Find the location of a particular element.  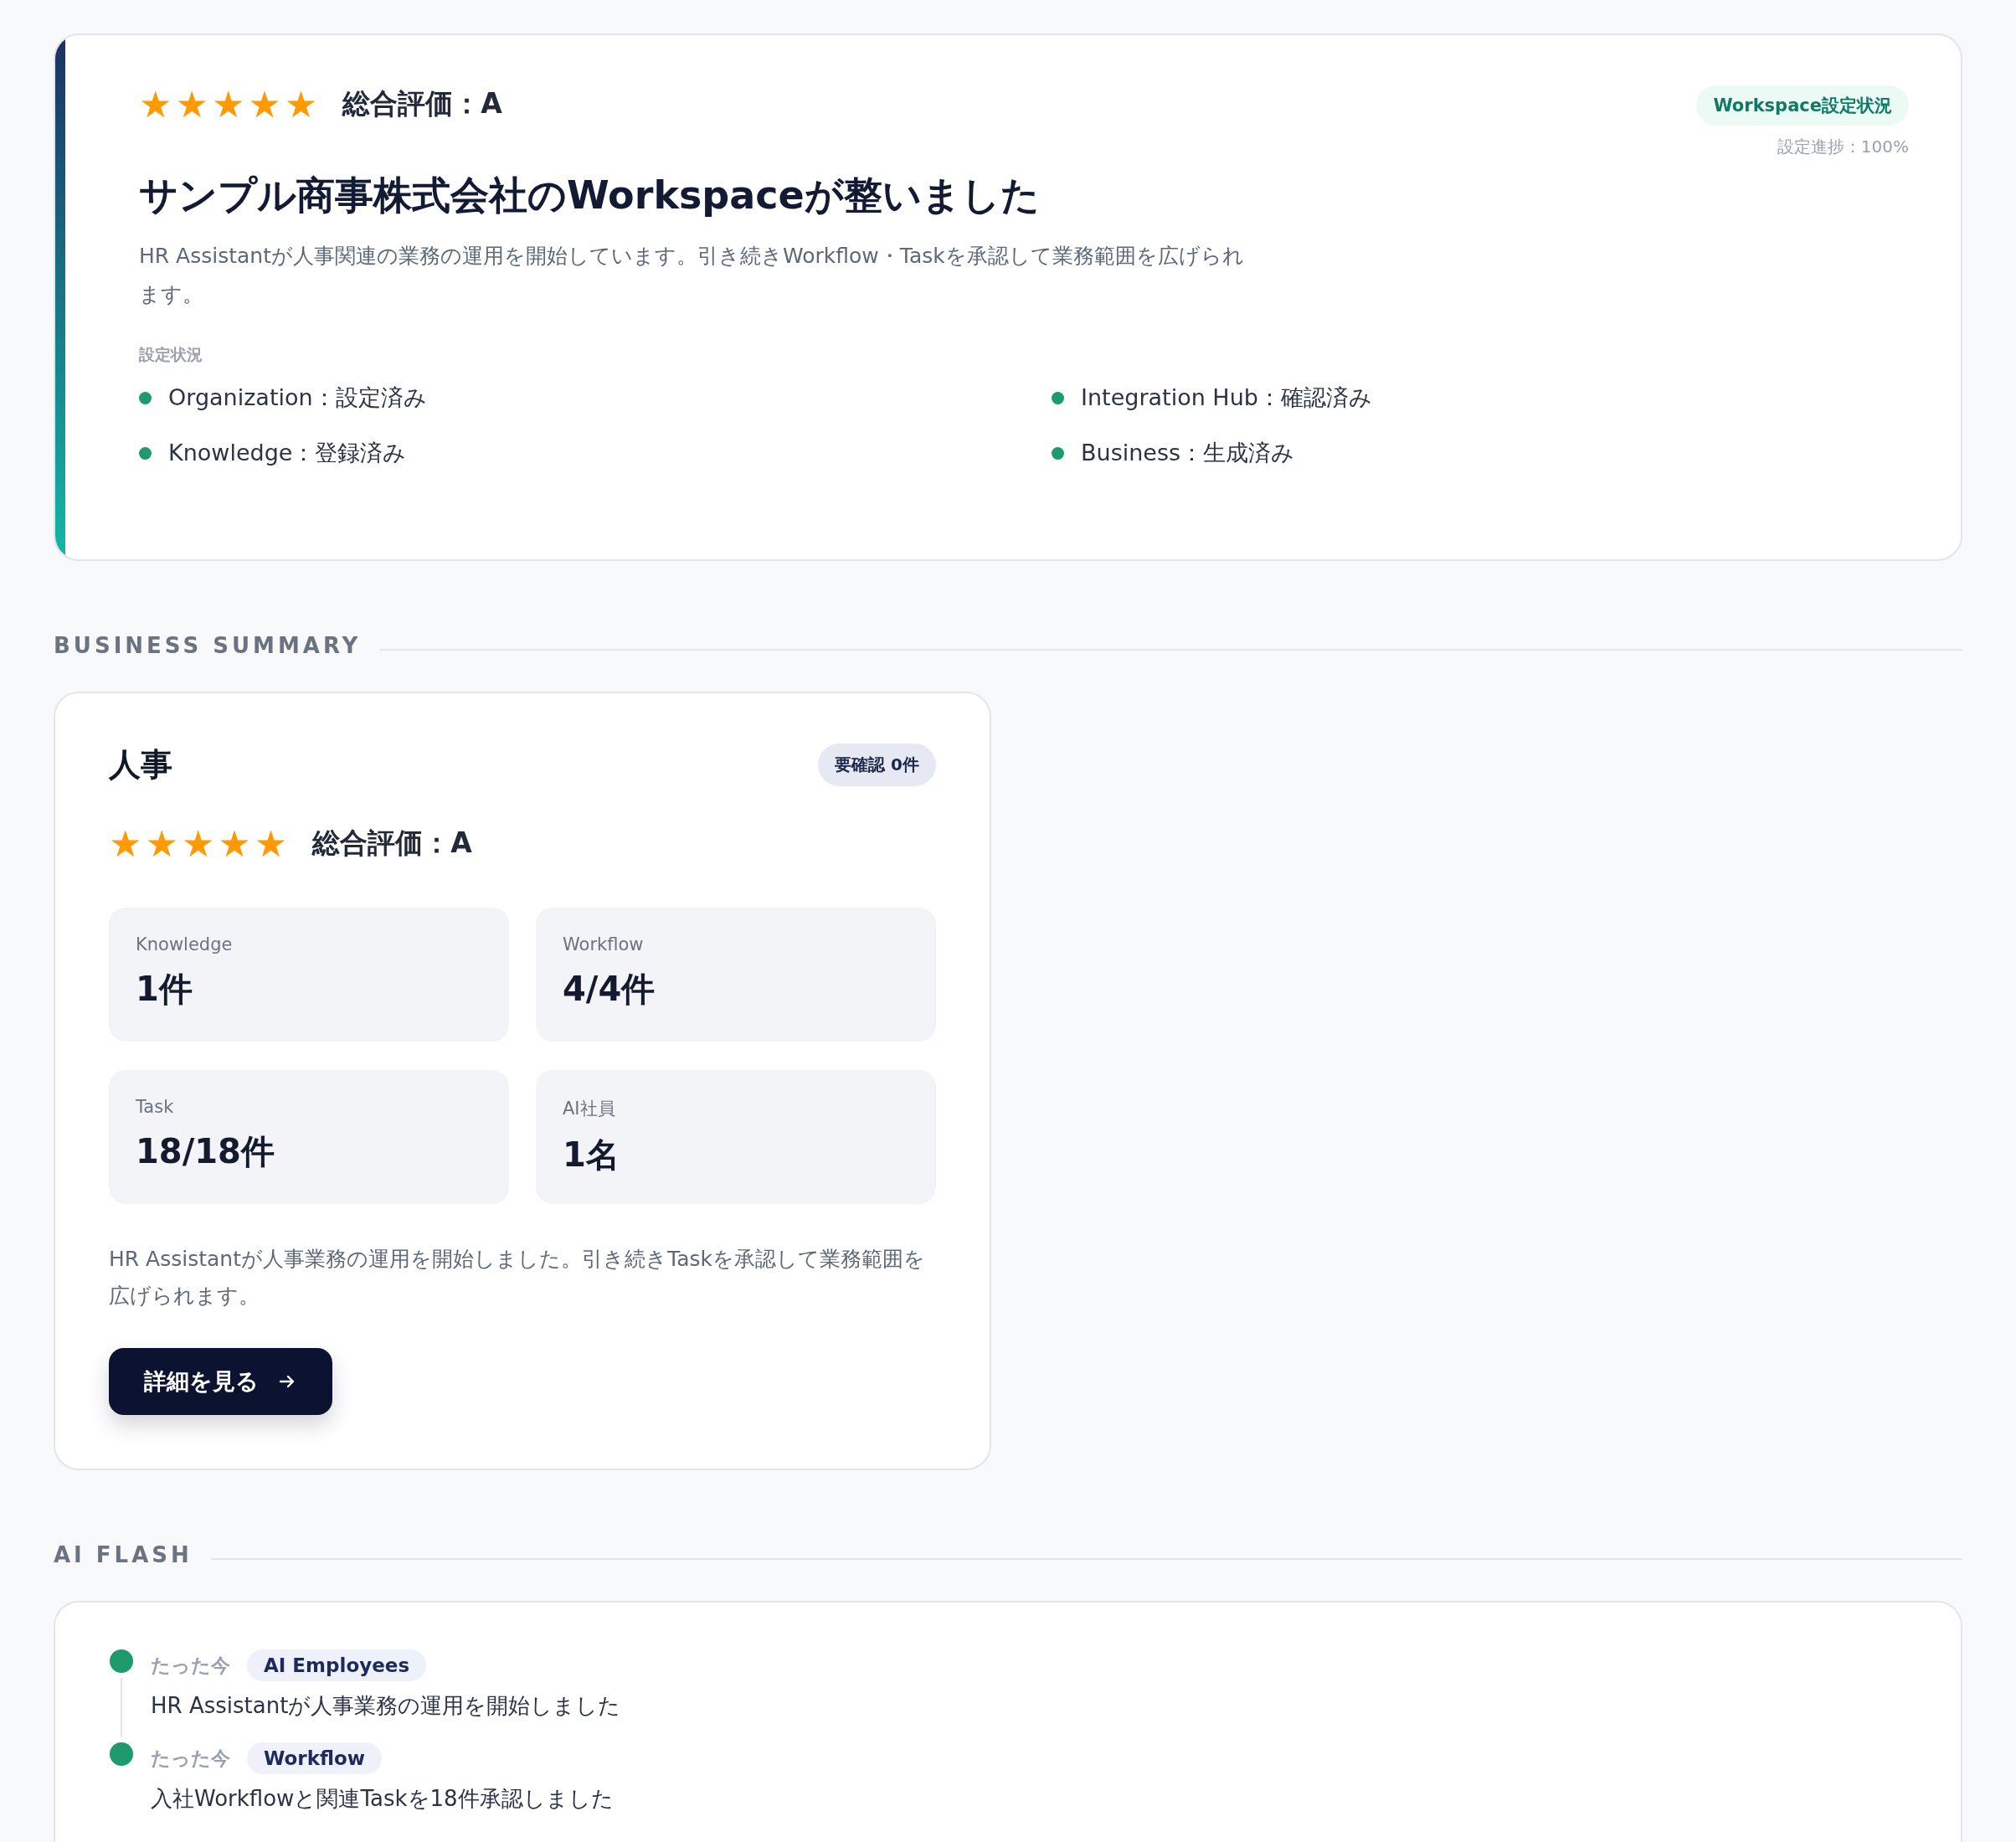

status-text: Business：生成済み is located at coordinates (1188, 453).